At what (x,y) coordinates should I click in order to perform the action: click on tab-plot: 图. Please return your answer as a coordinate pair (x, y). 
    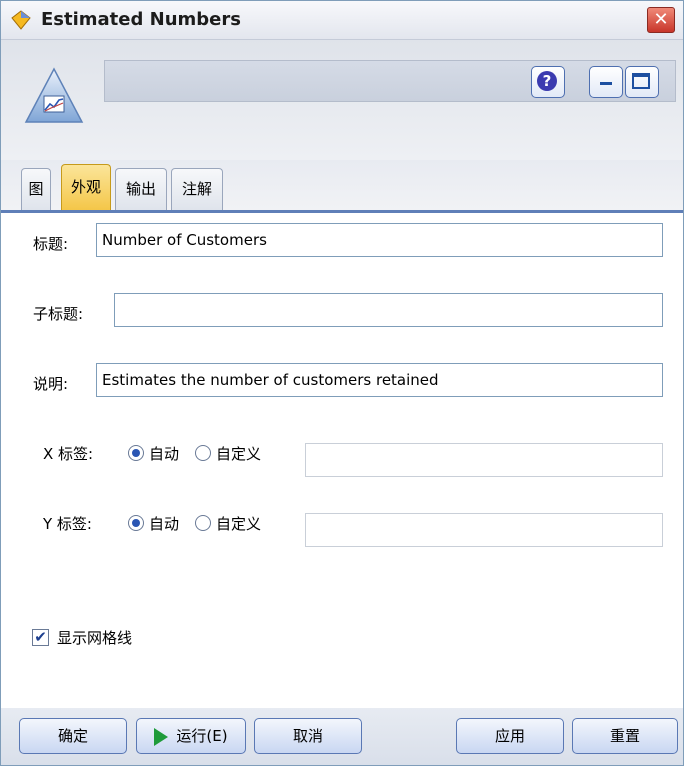
    Looking at the image, I should click on (36, 189).